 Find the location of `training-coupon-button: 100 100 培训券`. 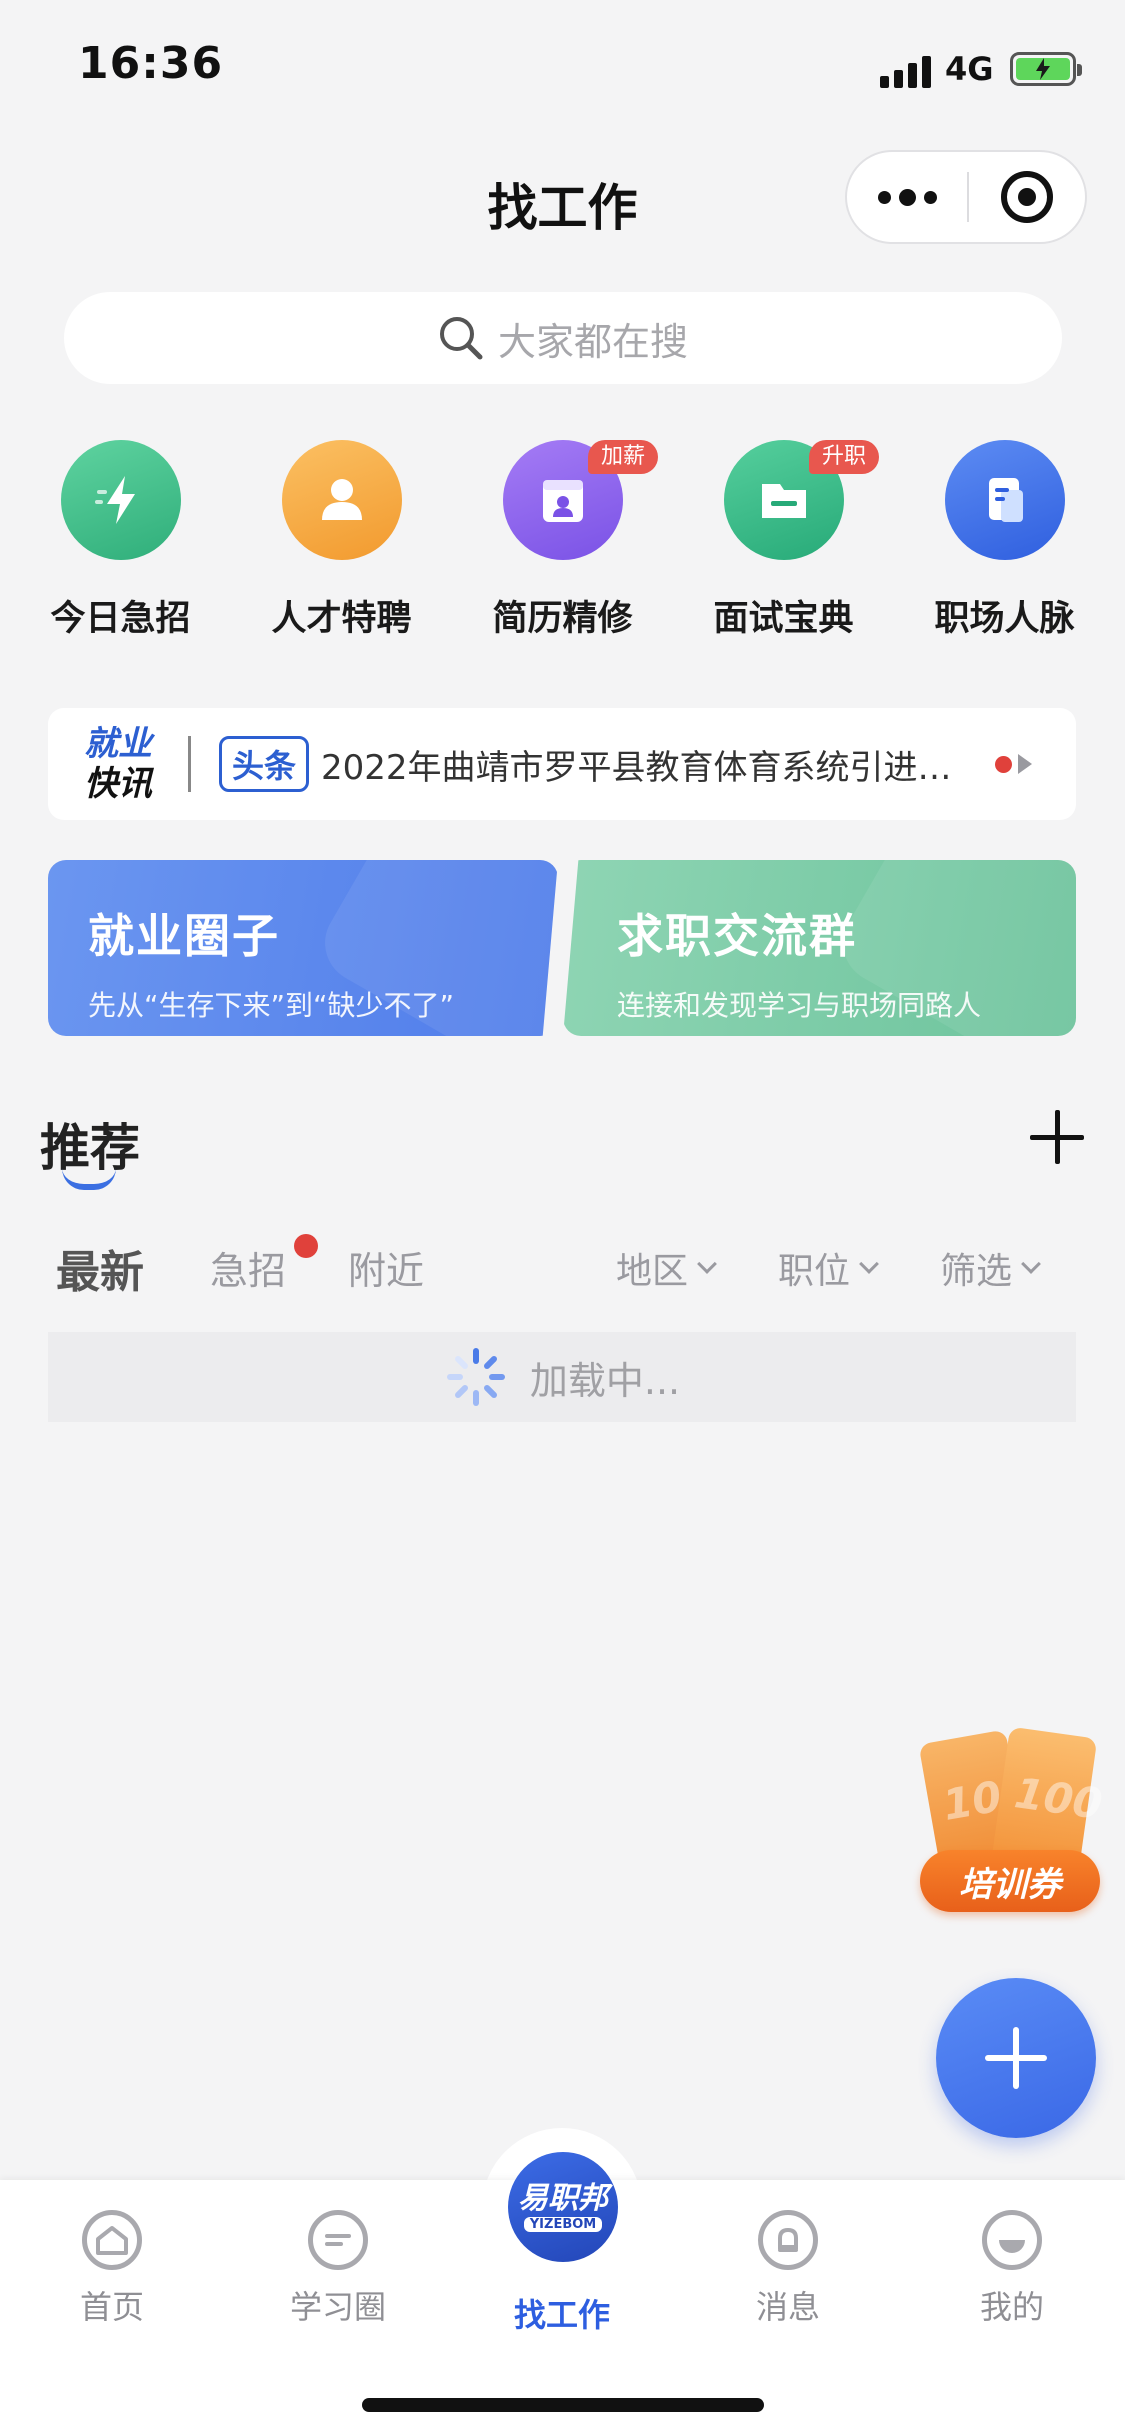

training-coupon-button: 100 100 培训券 is located at coordinates (1011, 1819).